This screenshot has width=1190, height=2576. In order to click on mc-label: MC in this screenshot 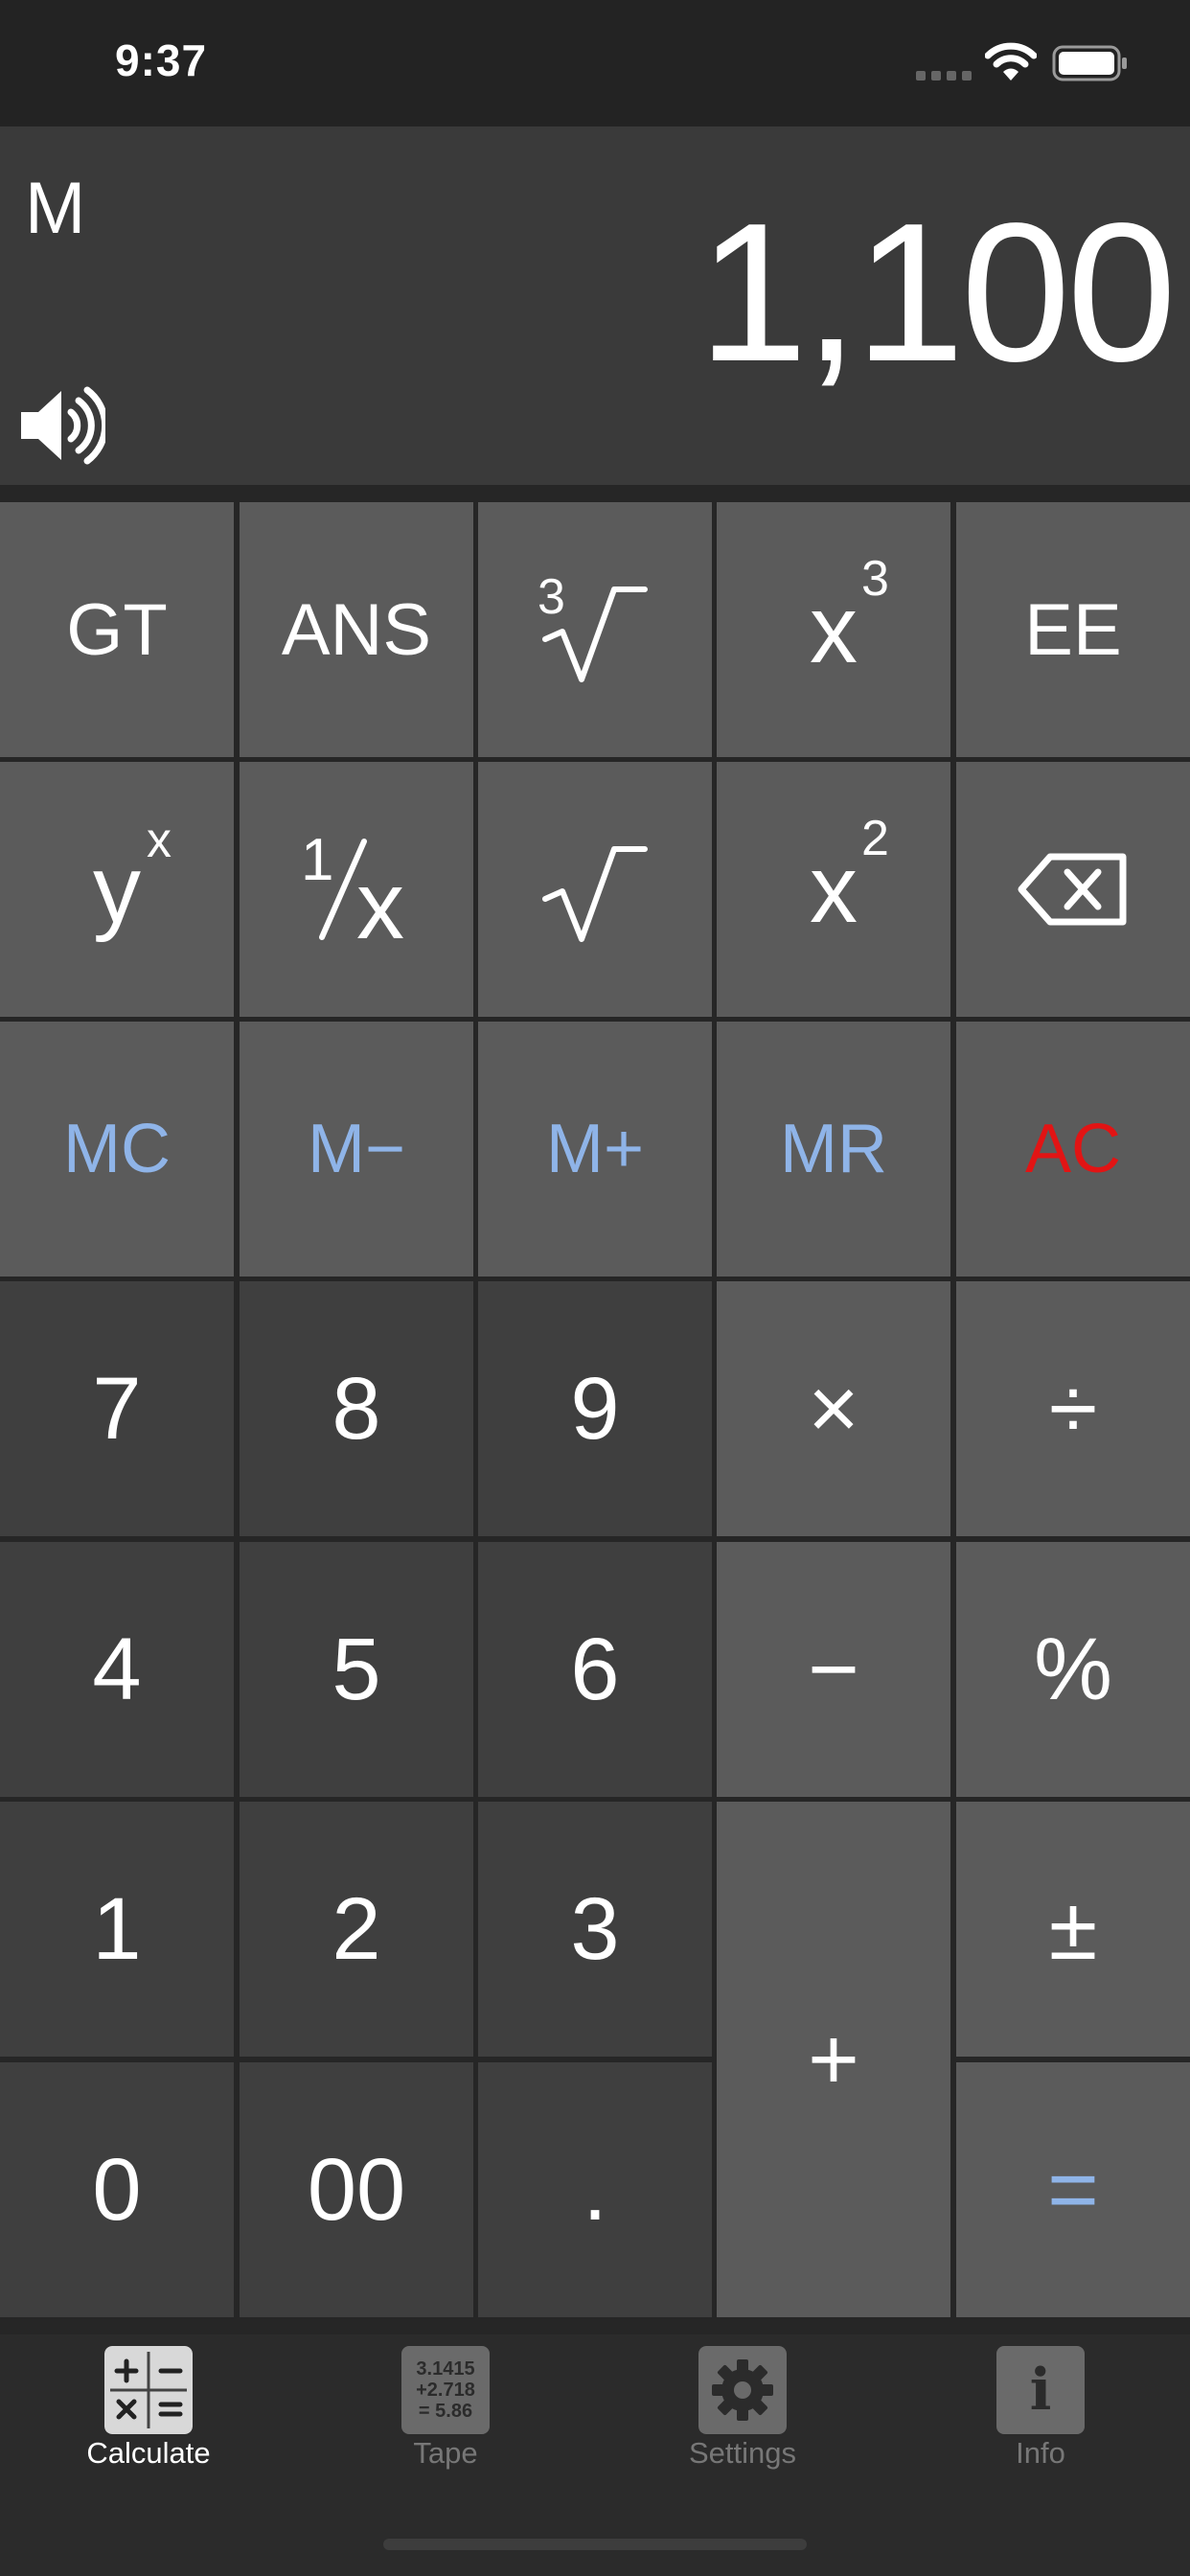, I will do `click(117, 1149)`.